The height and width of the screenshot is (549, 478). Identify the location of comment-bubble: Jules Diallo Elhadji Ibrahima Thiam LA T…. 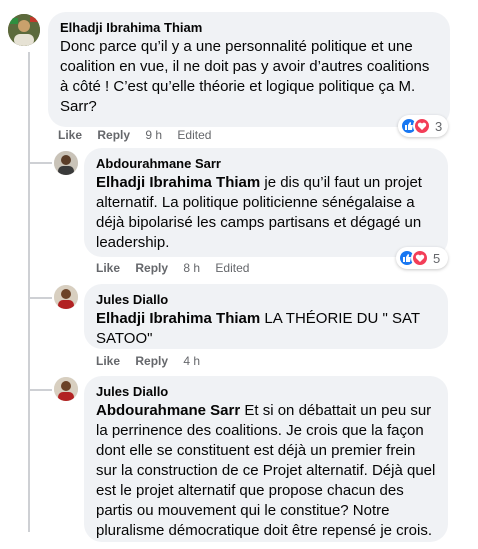
(266, 316).